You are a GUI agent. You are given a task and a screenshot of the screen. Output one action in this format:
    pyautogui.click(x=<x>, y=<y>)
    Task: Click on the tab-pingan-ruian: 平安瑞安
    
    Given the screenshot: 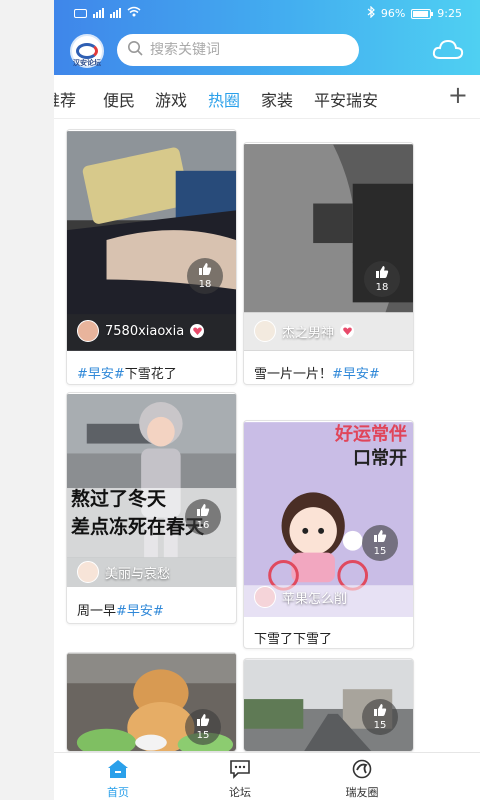 What is the action you would take?
    pyautogui.click(x=346, y=99)
    